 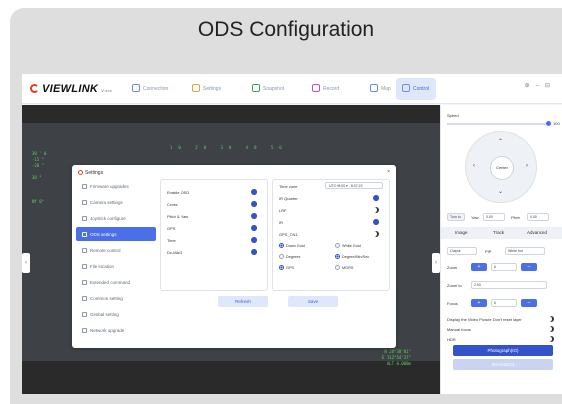 I want to click on display-reset-toggle, so click(x=551, y=319).